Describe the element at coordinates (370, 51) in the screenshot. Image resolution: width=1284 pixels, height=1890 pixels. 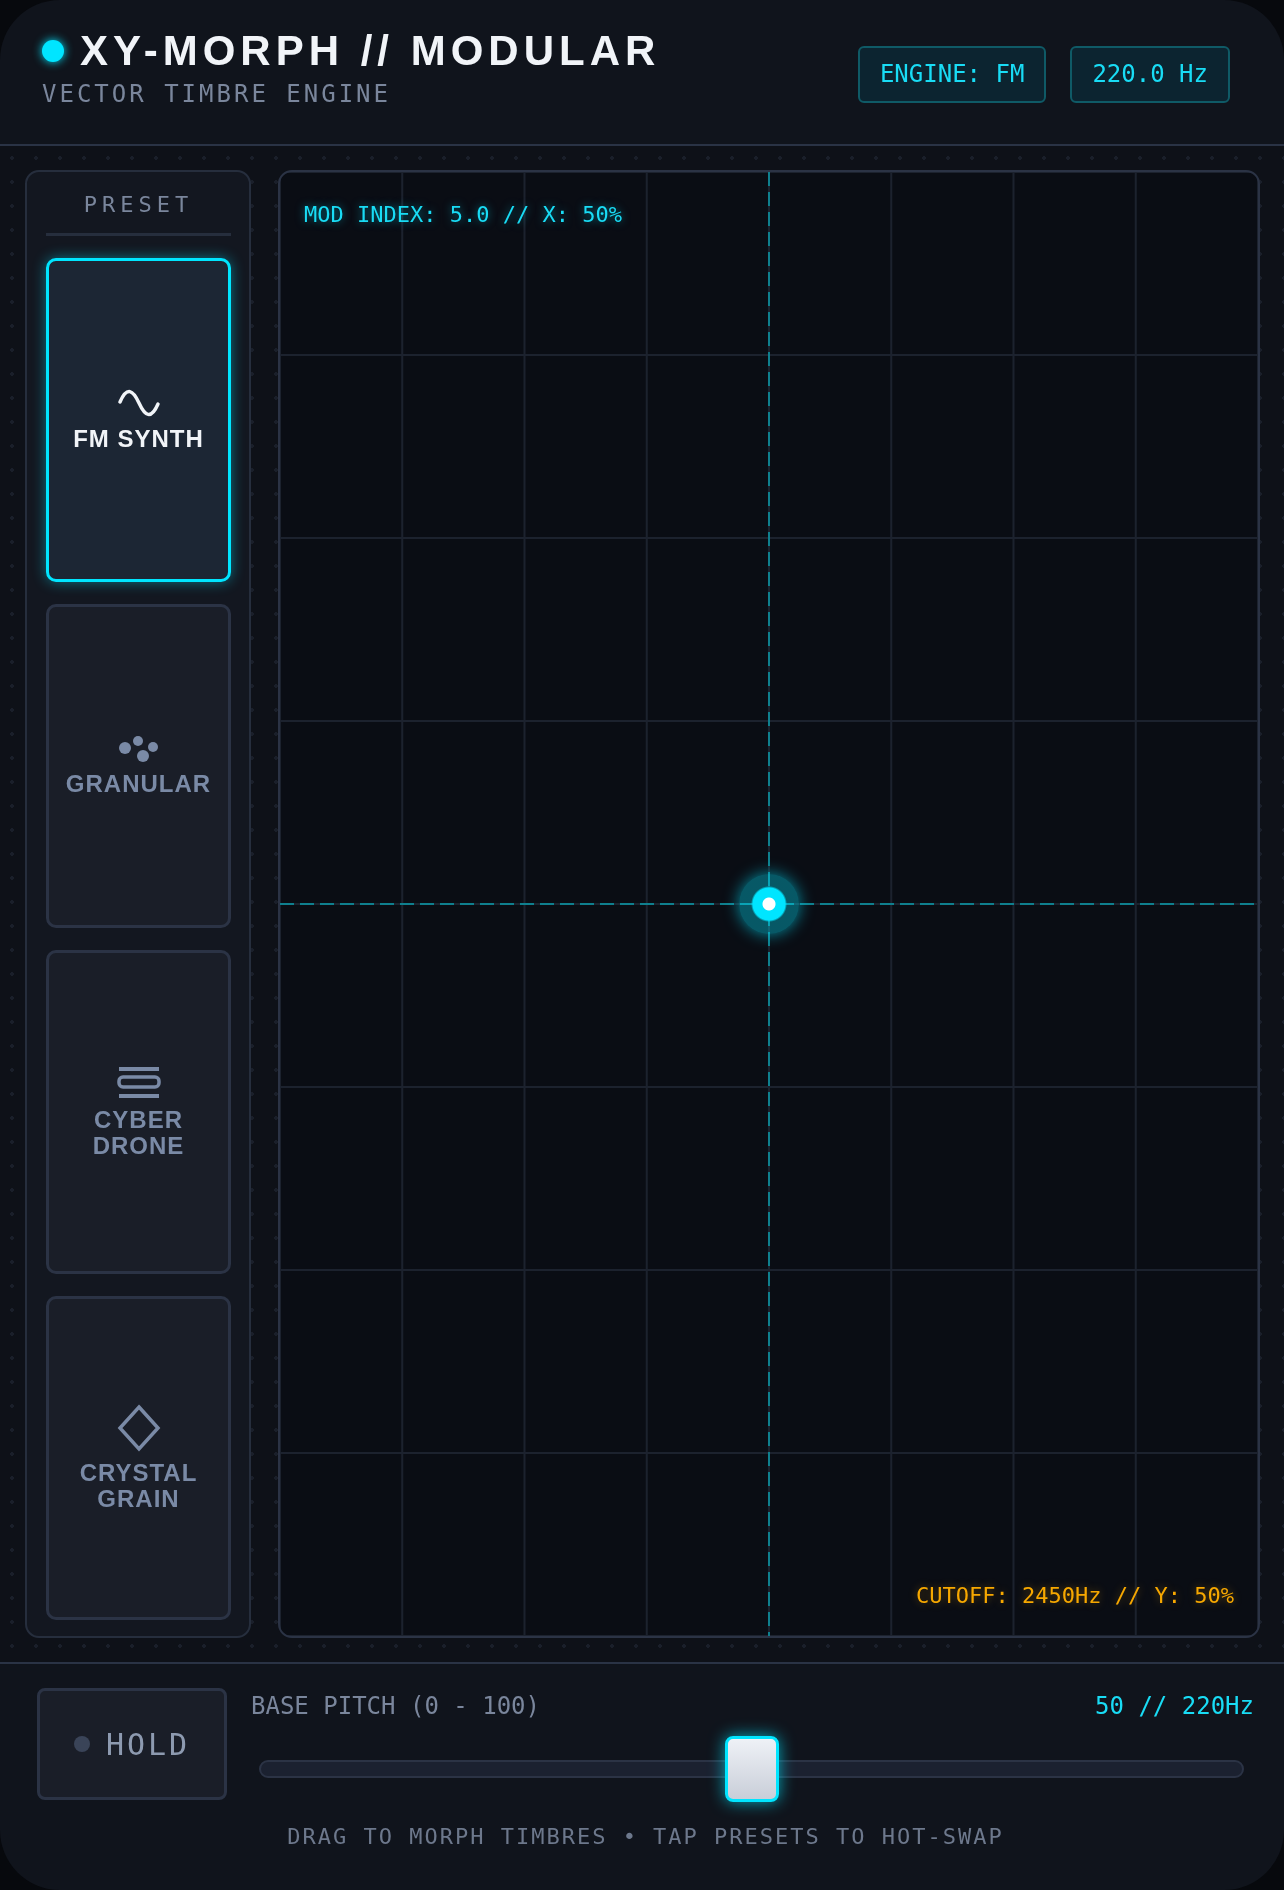
I see `app-title: XY-MORPH // MODULAR` at that location.